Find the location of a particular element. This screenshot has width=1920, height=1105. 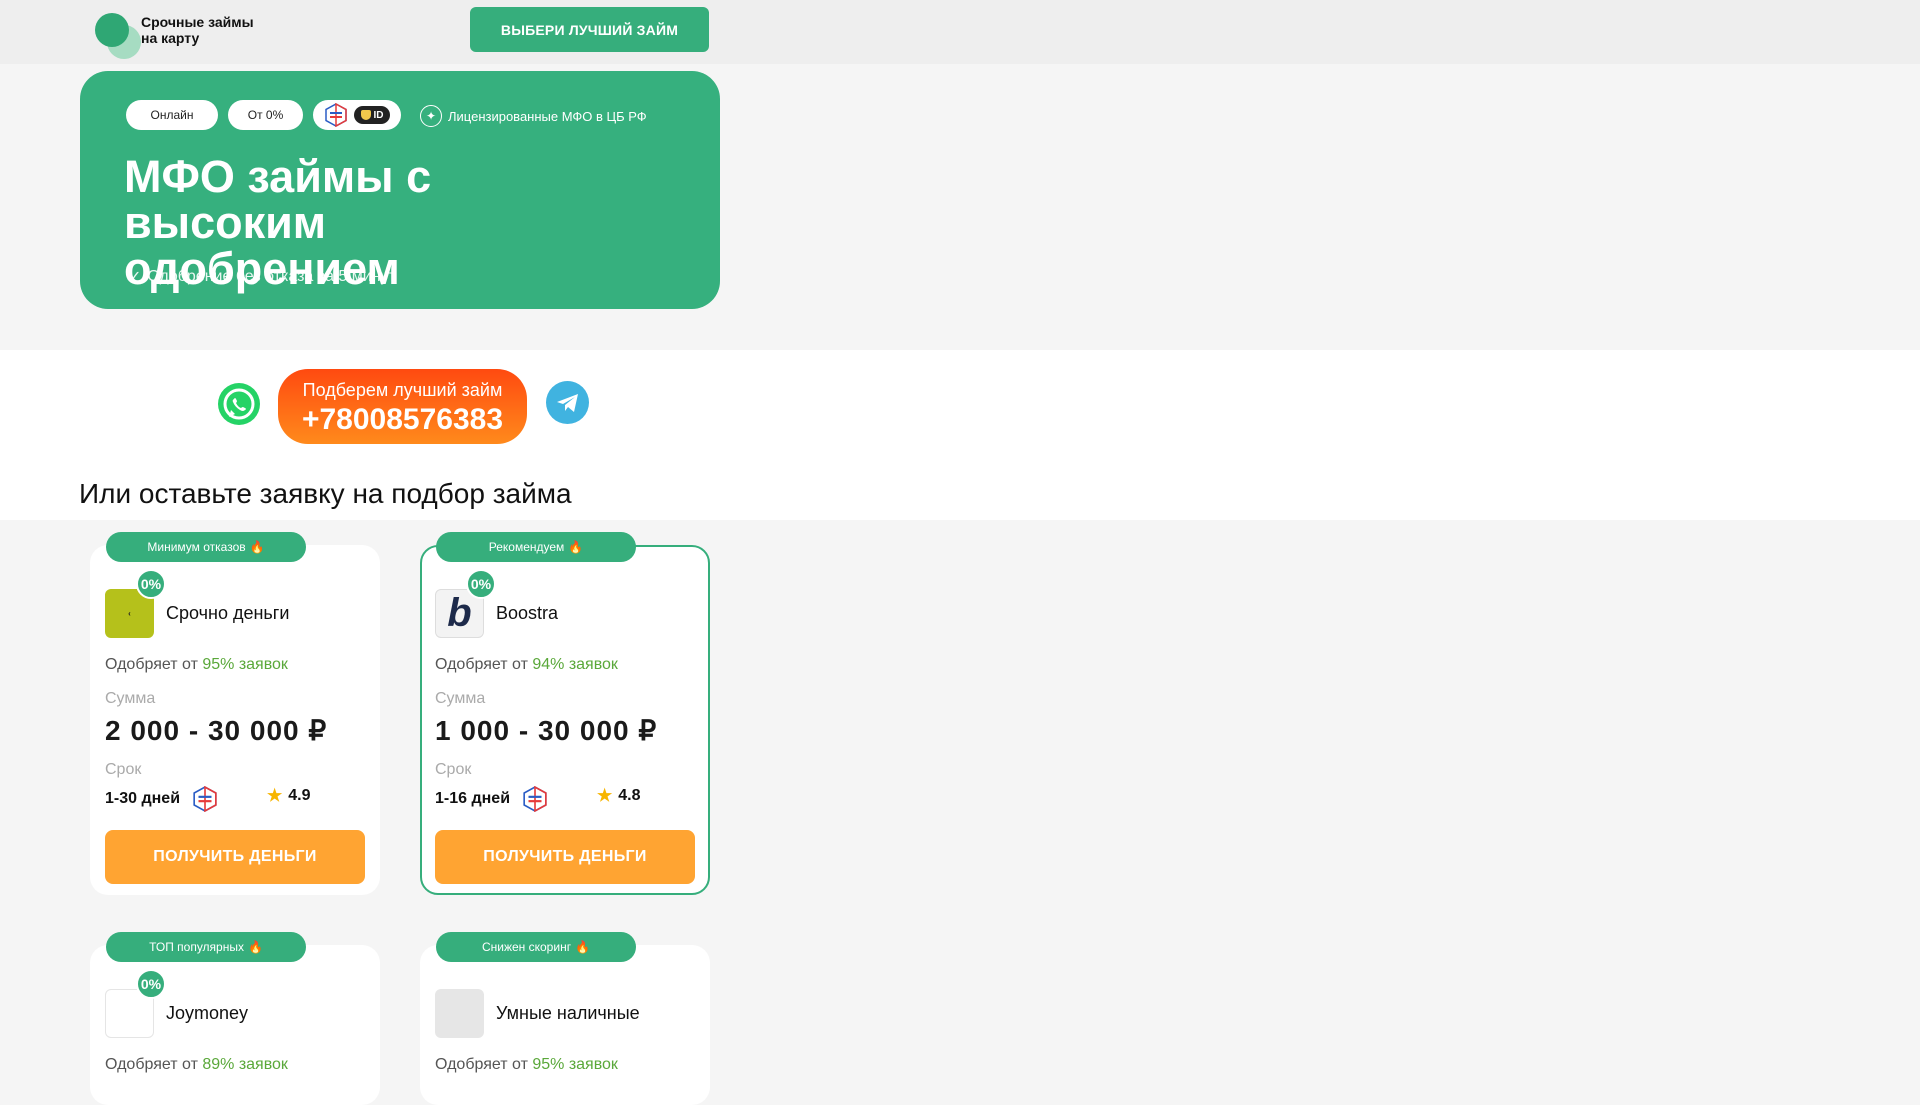

offer-tag-2: Рекомендуем 🔥 is located at coordinates (536, 547).